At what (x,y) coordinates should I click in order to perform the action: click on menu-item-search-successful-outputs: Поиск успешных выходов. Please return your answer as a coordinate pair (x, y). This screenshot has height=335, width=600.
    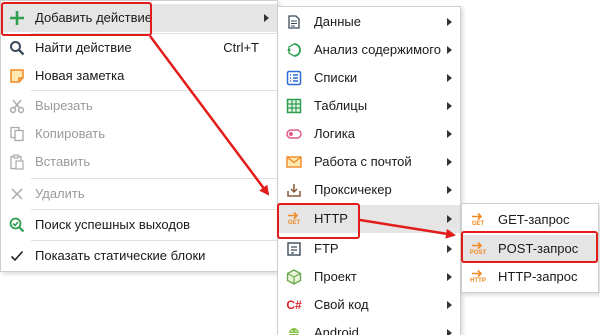
    Looking at the image, I should click on (139, 225).